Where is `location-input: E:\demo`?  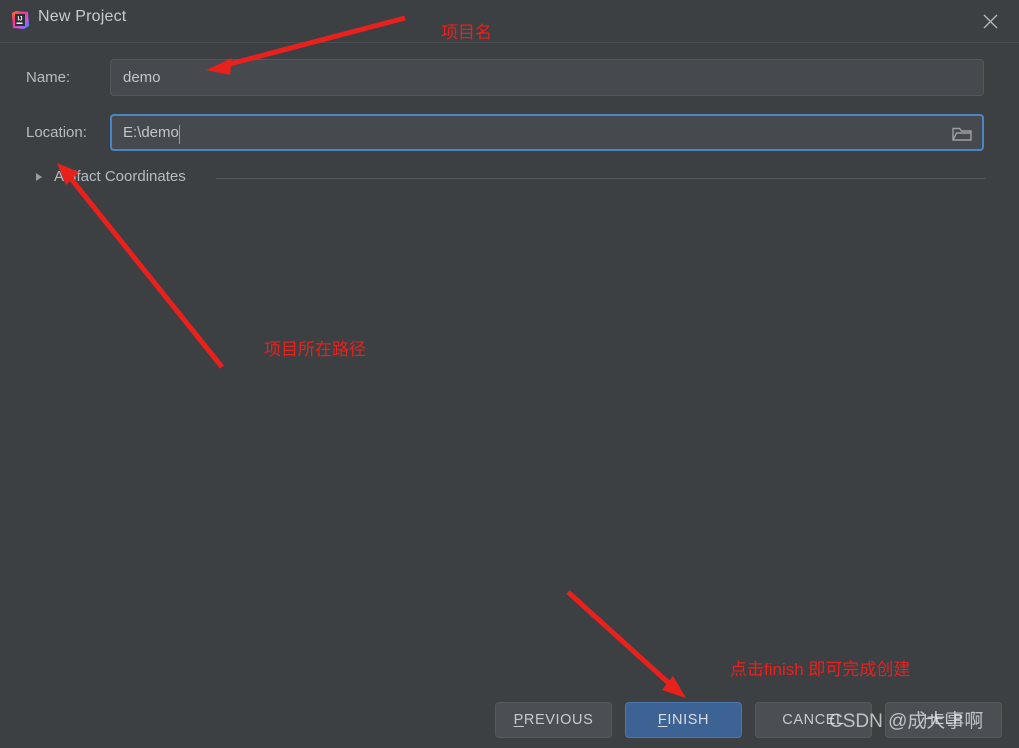
location-input: E:\demo is located at coordinates (547, 132).